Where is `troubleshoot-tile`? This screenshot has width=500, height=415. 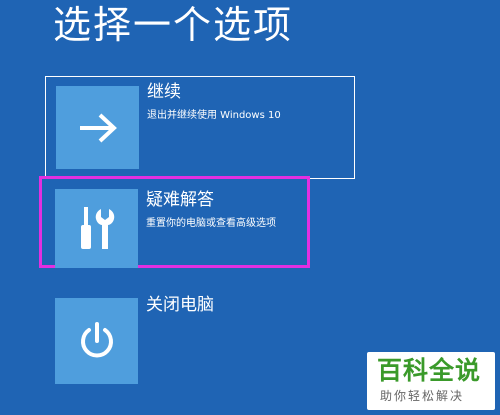 troubleshoot-tile is located at coordinates (96, 228).